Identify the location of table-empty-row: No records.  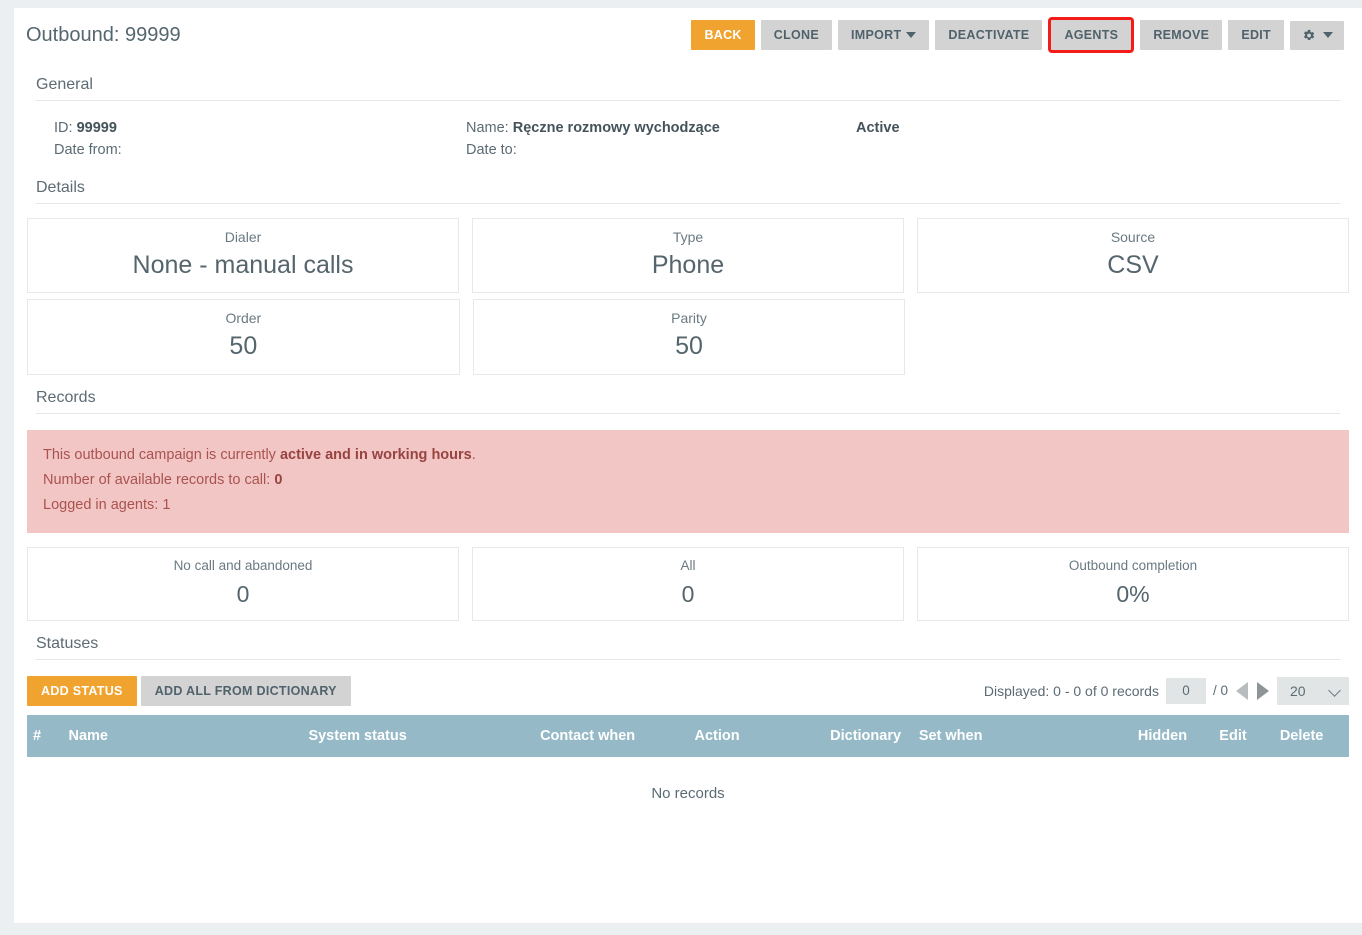
(688, 795).